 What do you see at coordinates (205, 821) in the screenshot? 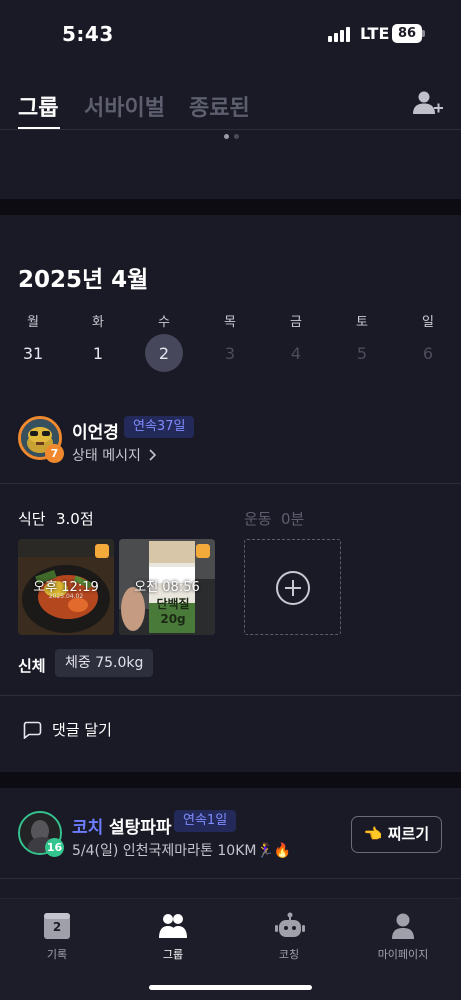
I see `coach-streak-badge: 연속1일` at bounding box center [205, 821].